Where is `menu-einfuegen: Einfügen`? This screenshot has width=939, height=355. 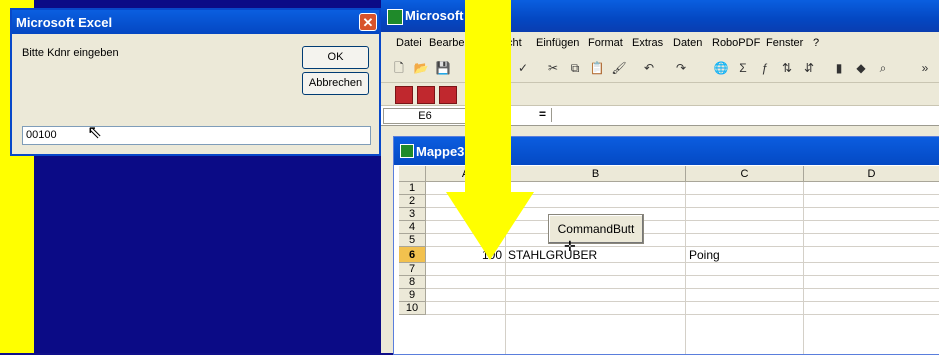
menu-einfuegen: Einfügen is located at coordinates (557, 43).